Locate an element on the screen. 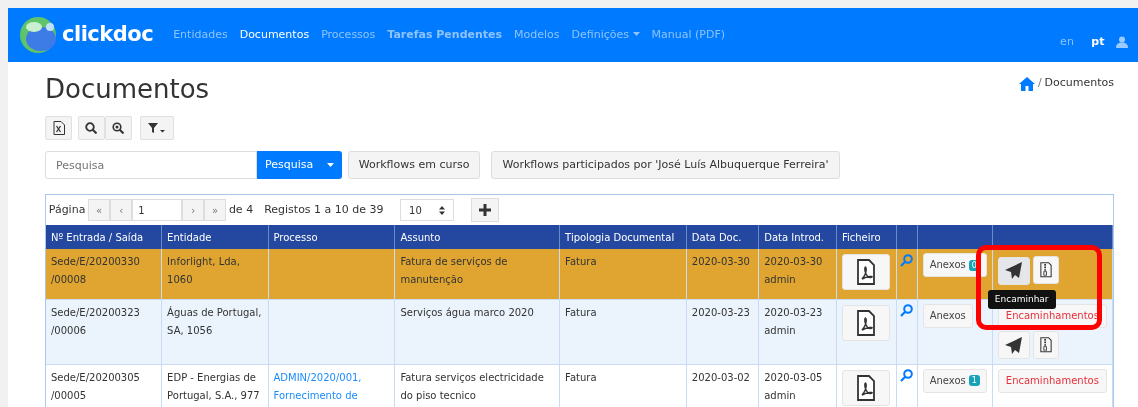  table-cell-text: 2020-03-23 is located at coordinates (794, 312).